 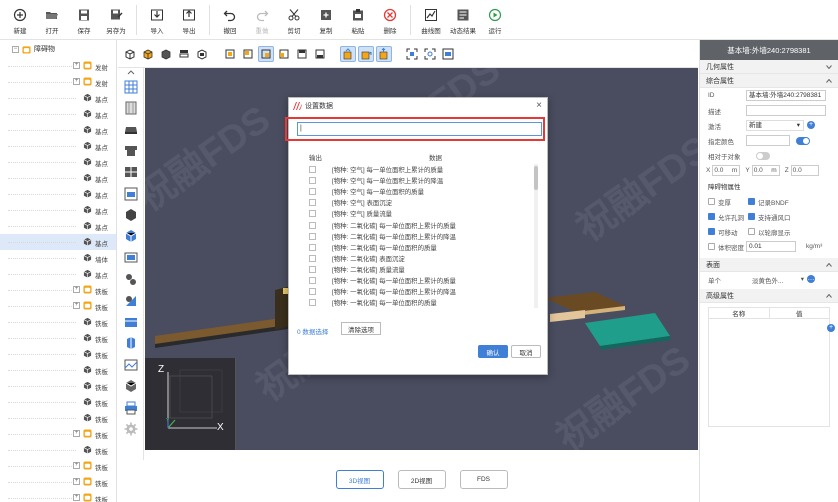 What do you see at coordinates (58, 258) in the screenshot?
I see `tree-row: 墙体` at bounding box center [58, 258].